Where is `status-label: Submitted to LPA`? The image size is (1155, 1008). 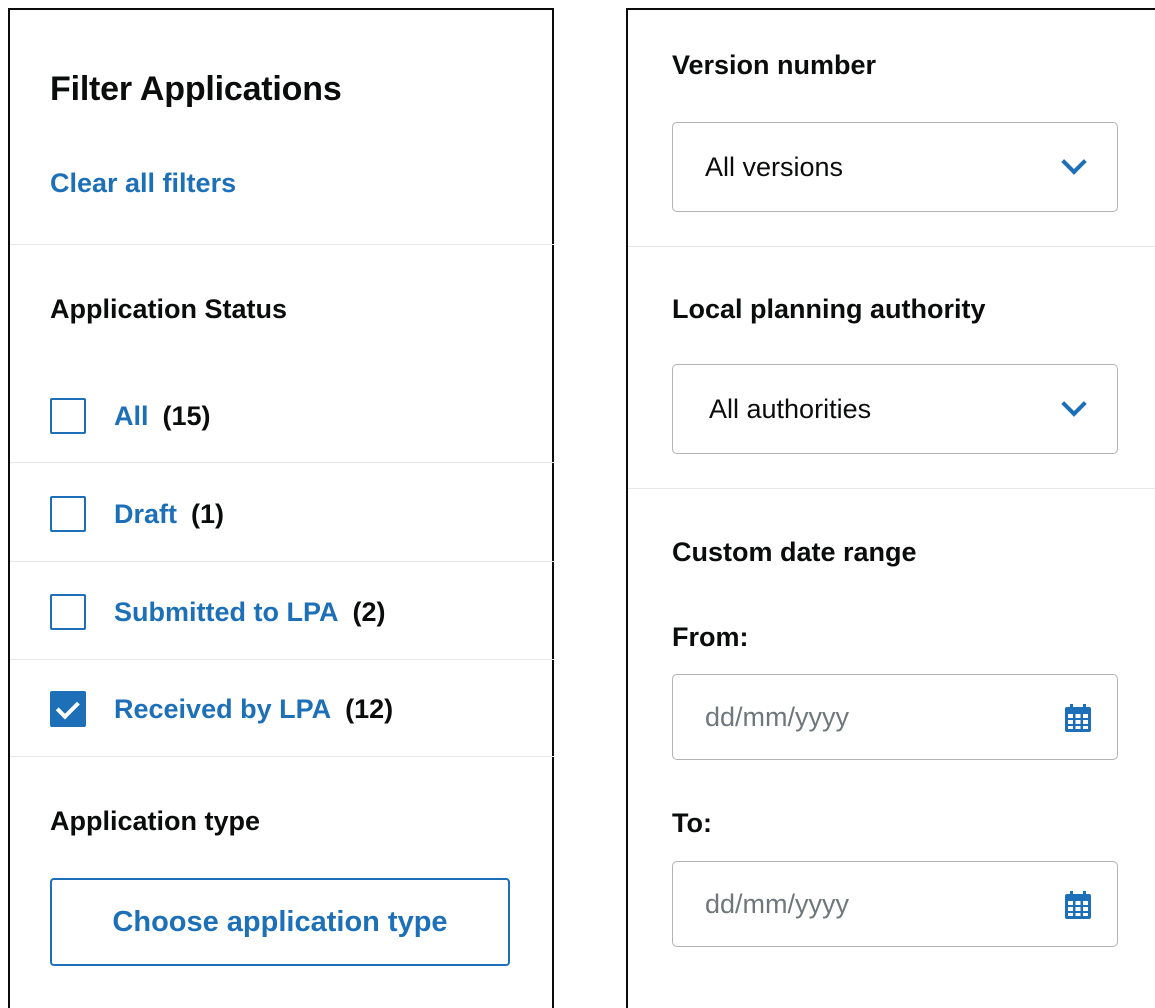 status-label: Submitted to LPA is located at coordinates (226, 612).